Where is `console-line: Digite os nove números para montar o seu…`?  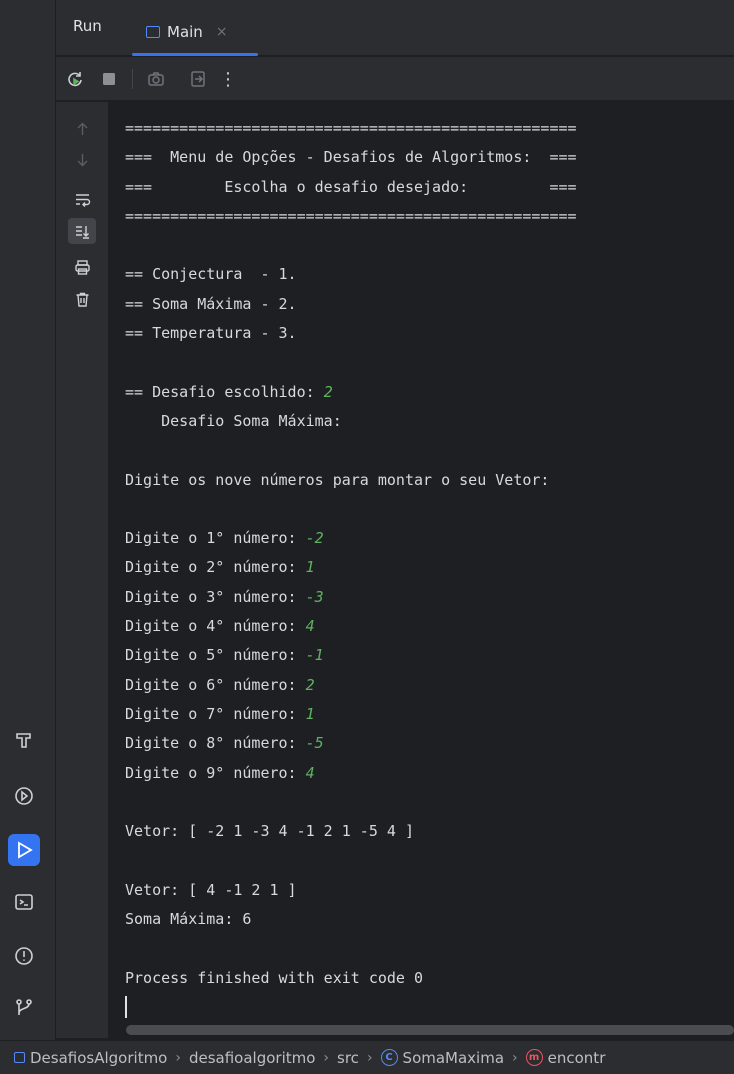
console-line: Digite os nove números para montar o seu… is located at coordinates (351, 480).